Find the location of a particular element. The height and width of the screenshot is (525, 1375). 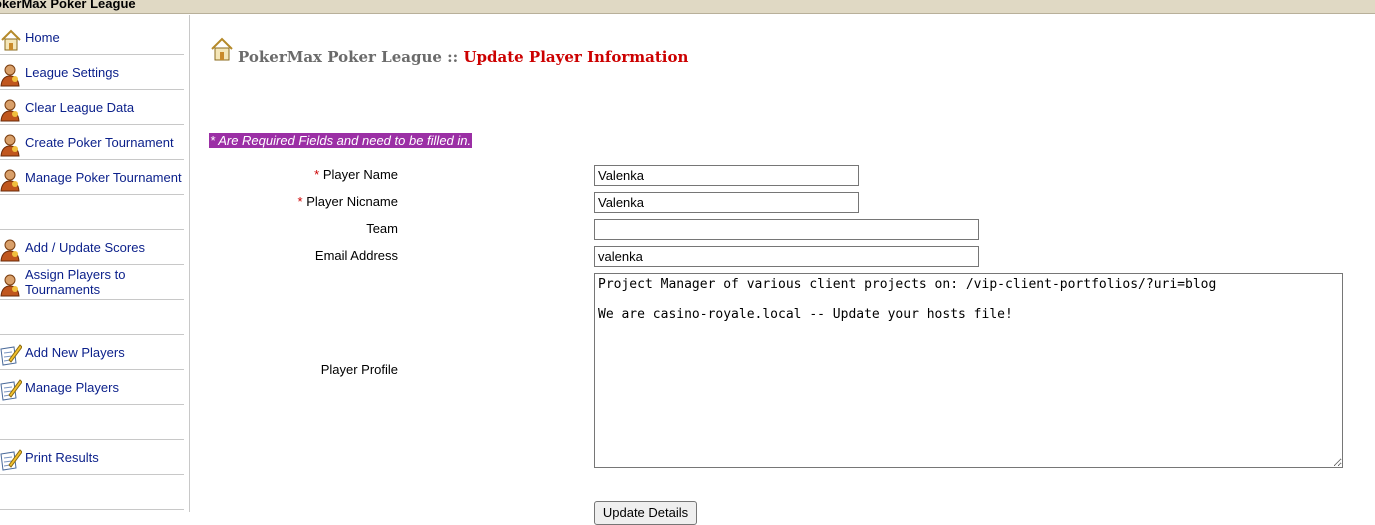

email-label: Email Address is located at coordinates (356, 255).